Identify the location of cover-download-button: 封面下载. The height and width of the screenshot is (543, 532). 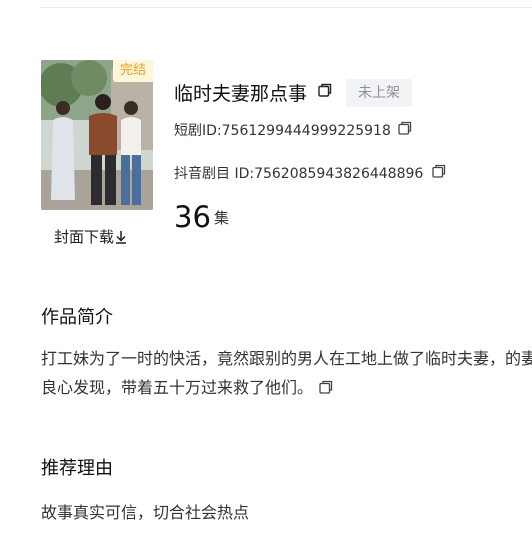
(90, 236).